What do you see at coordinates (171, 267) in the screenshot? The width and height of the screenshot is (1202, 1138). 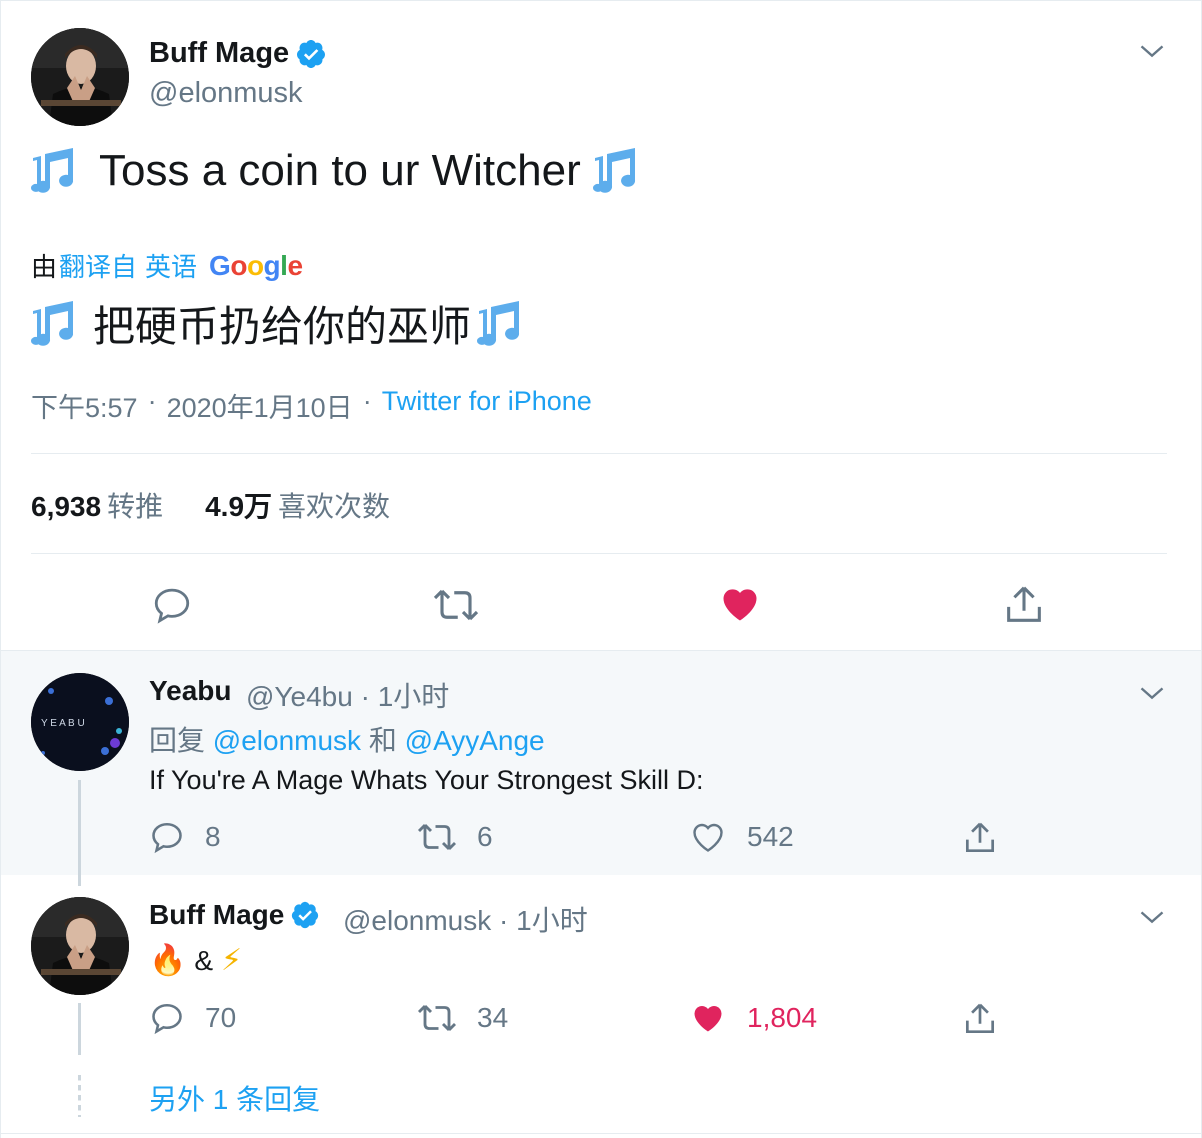 I see `translation-language: 英语` at bounding box center [171, 267].